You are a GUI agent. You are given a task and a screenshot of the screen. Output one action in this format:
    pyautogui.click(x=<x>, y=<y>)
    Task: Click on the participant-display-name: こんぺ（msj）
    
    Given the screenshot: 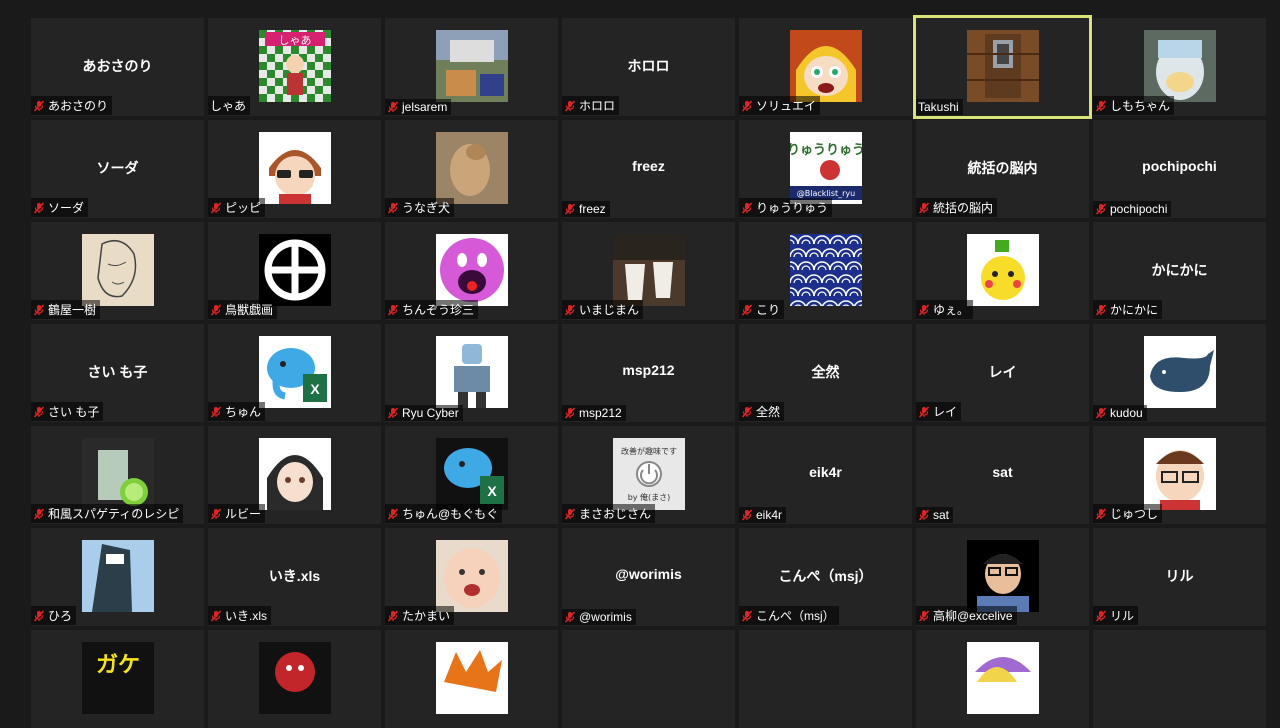 What is the action you would take?
    pyautogui.click(x=825, y=576)
    